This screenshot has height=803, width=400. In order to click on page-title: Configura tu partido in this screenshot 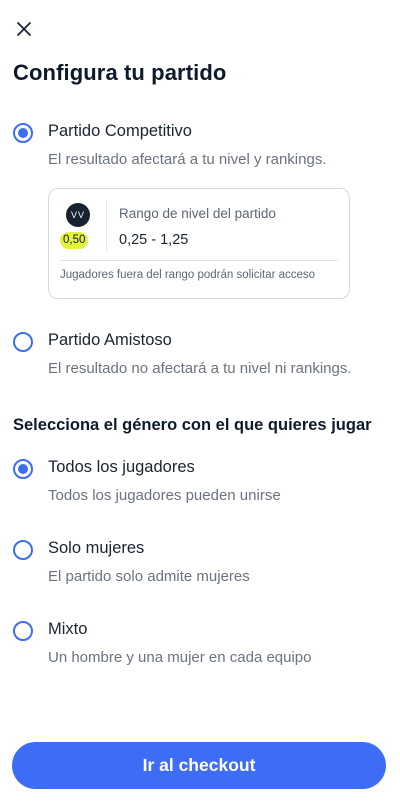, I will do `click(120, 72)`.